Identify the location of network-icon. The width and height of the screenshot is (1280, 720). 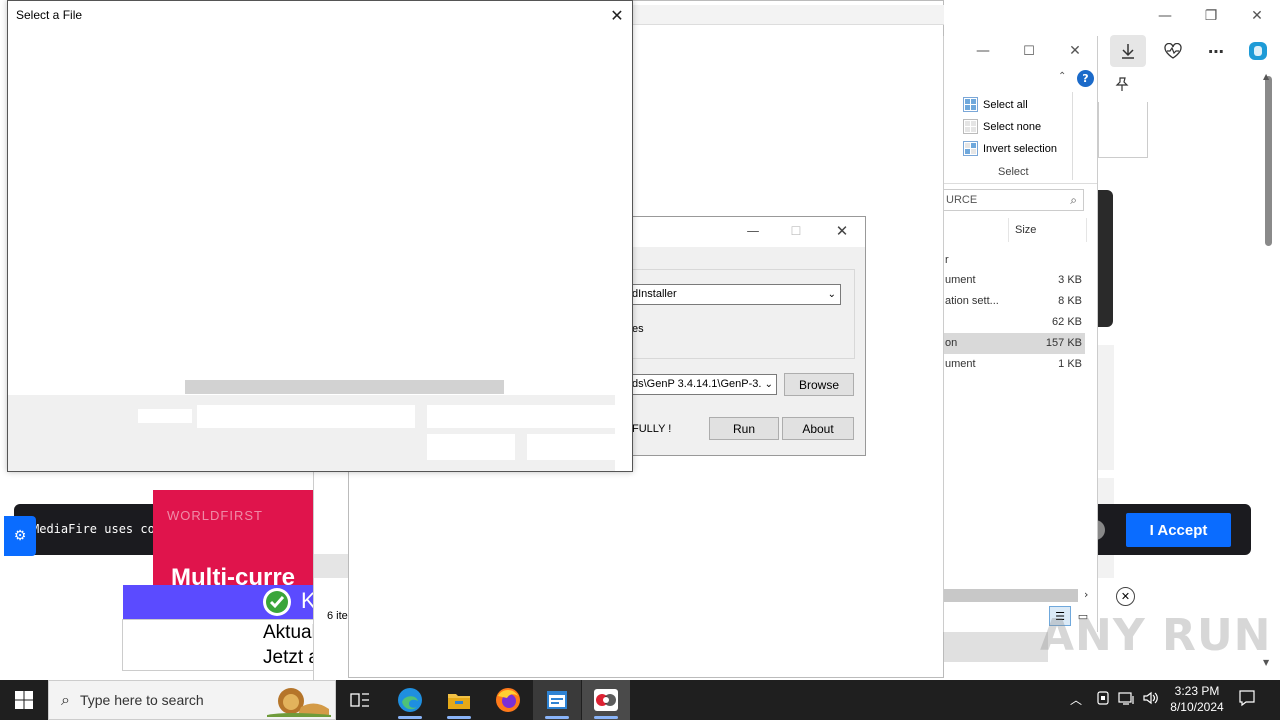
(1127, 699).